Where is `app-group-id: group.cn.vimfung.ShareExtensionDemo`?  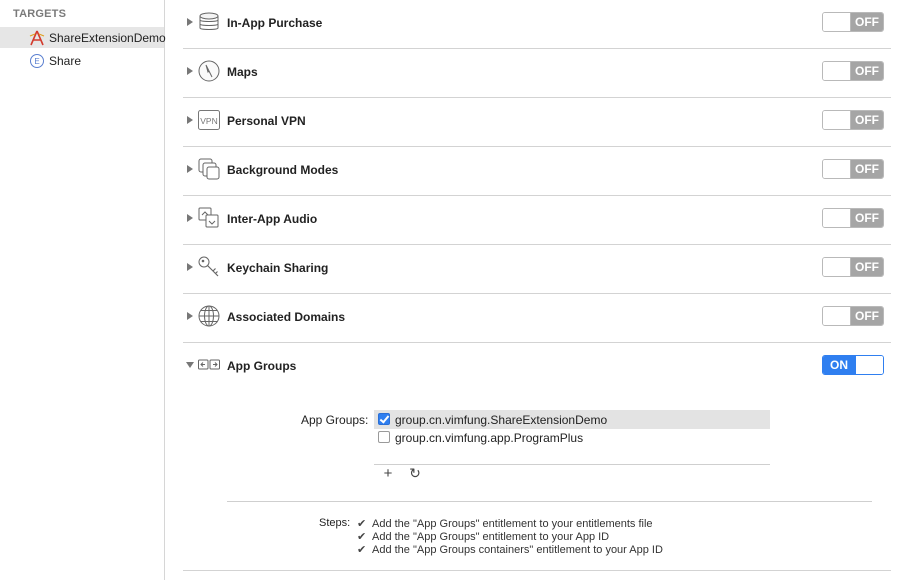 app-group-id: group.cn.vimfung.ShareExtensionDemo is located at coordinates (501, 420).